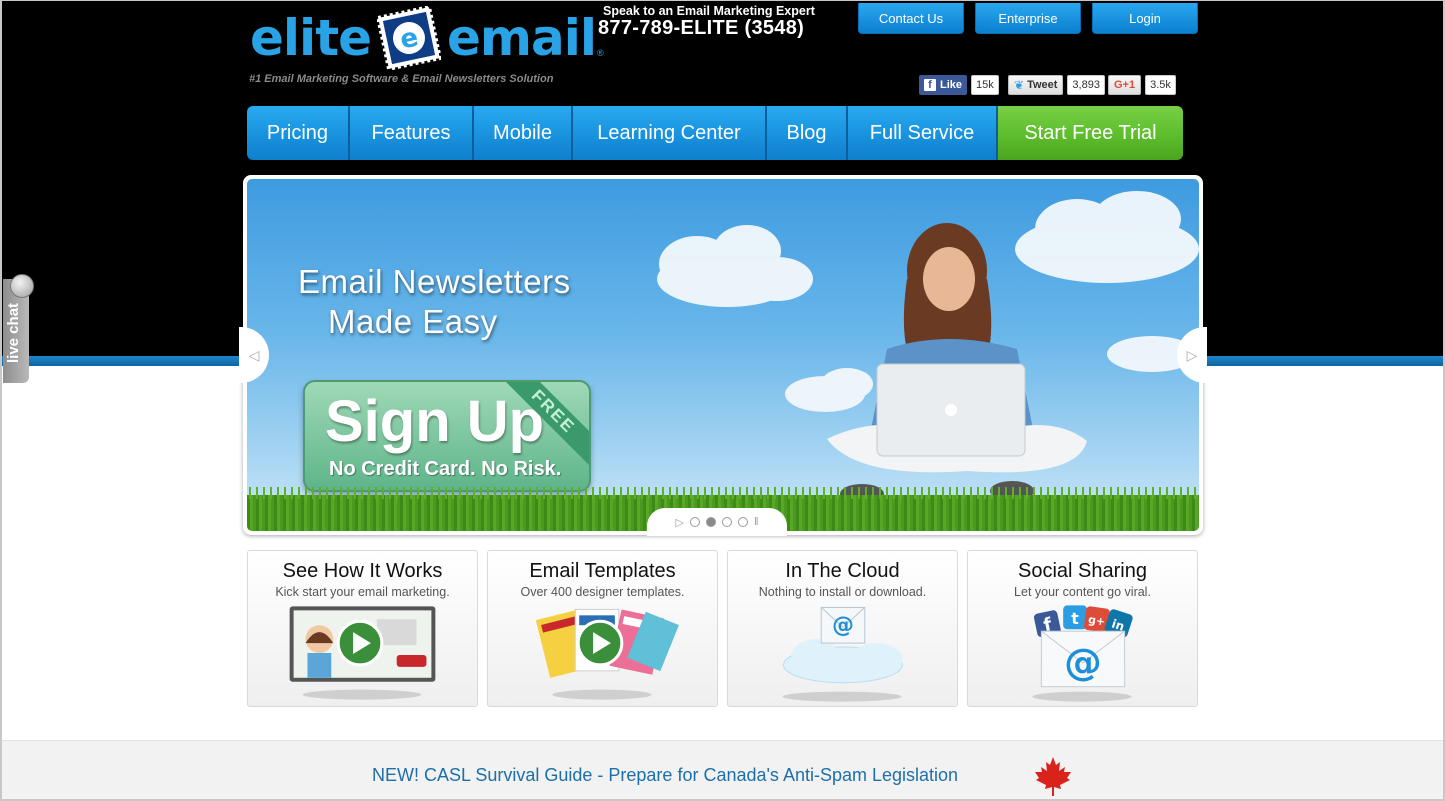 The width and height of the screenshot is (1445, 801). I want to click on live-chat-knob-icon, so click(22, 286).